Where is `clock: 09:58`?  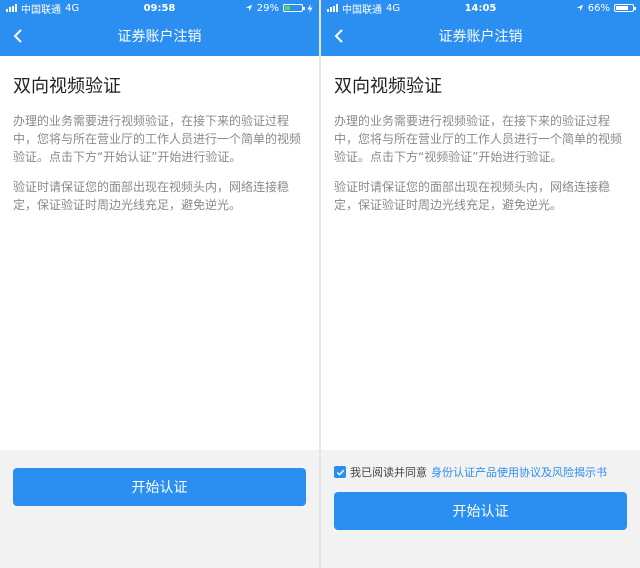 clock: 09:58 is located at coordinates (159, 8).